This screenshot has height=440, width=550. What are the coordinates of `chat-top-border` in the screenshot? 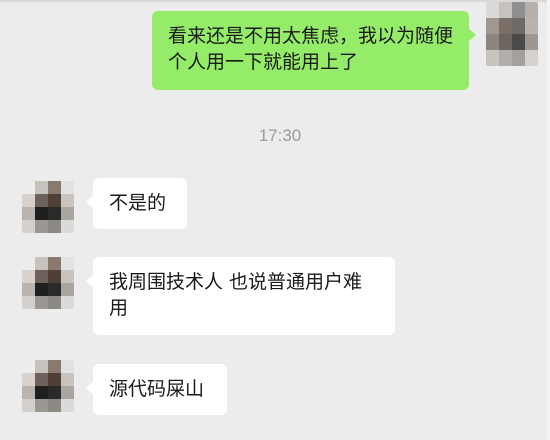 It's located at (275, 1).